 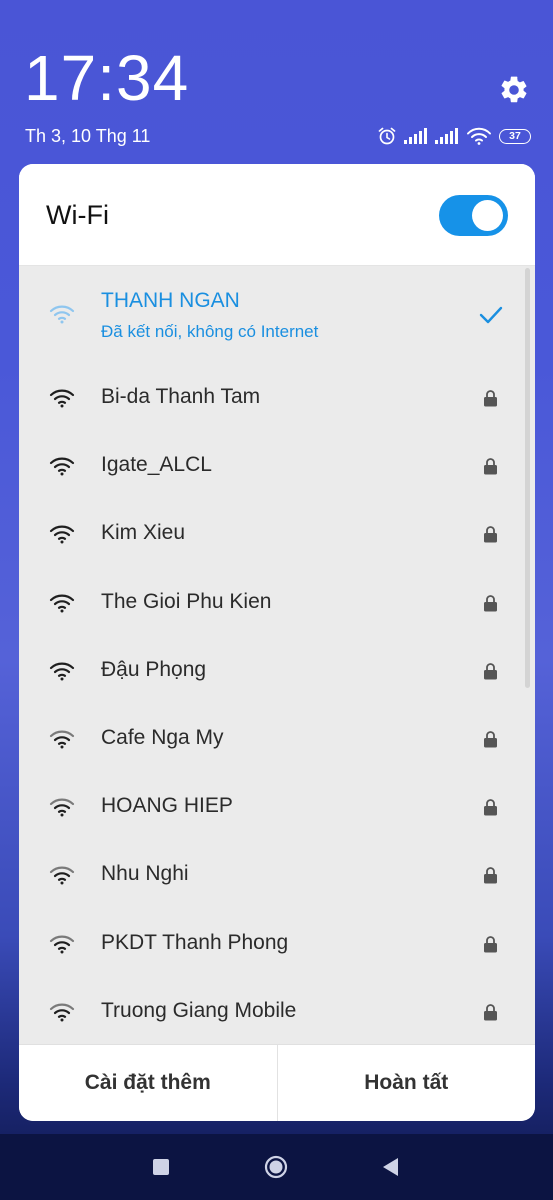 I want to click on scrollbar, so click(x=527, y=478).